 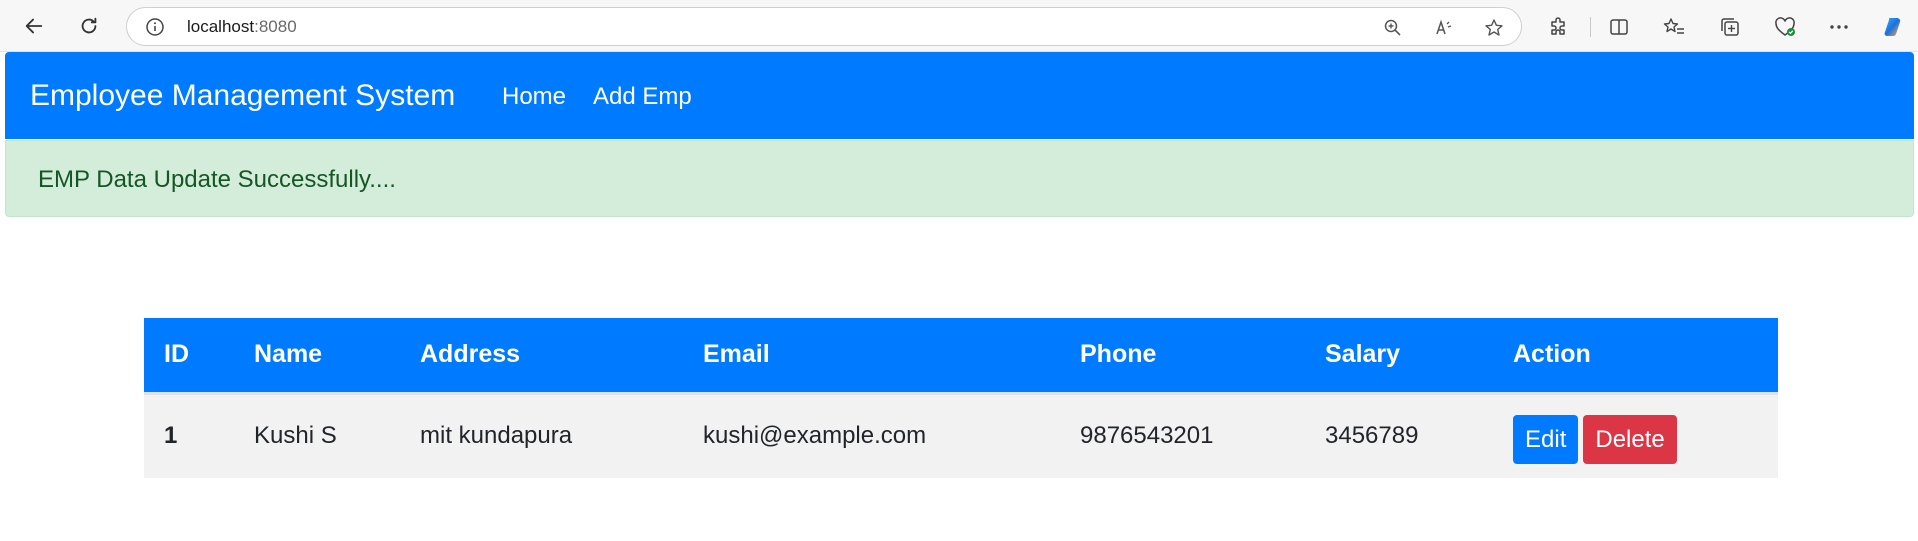 I want to click on column-header-email: Email, so click(x=871, y=356).